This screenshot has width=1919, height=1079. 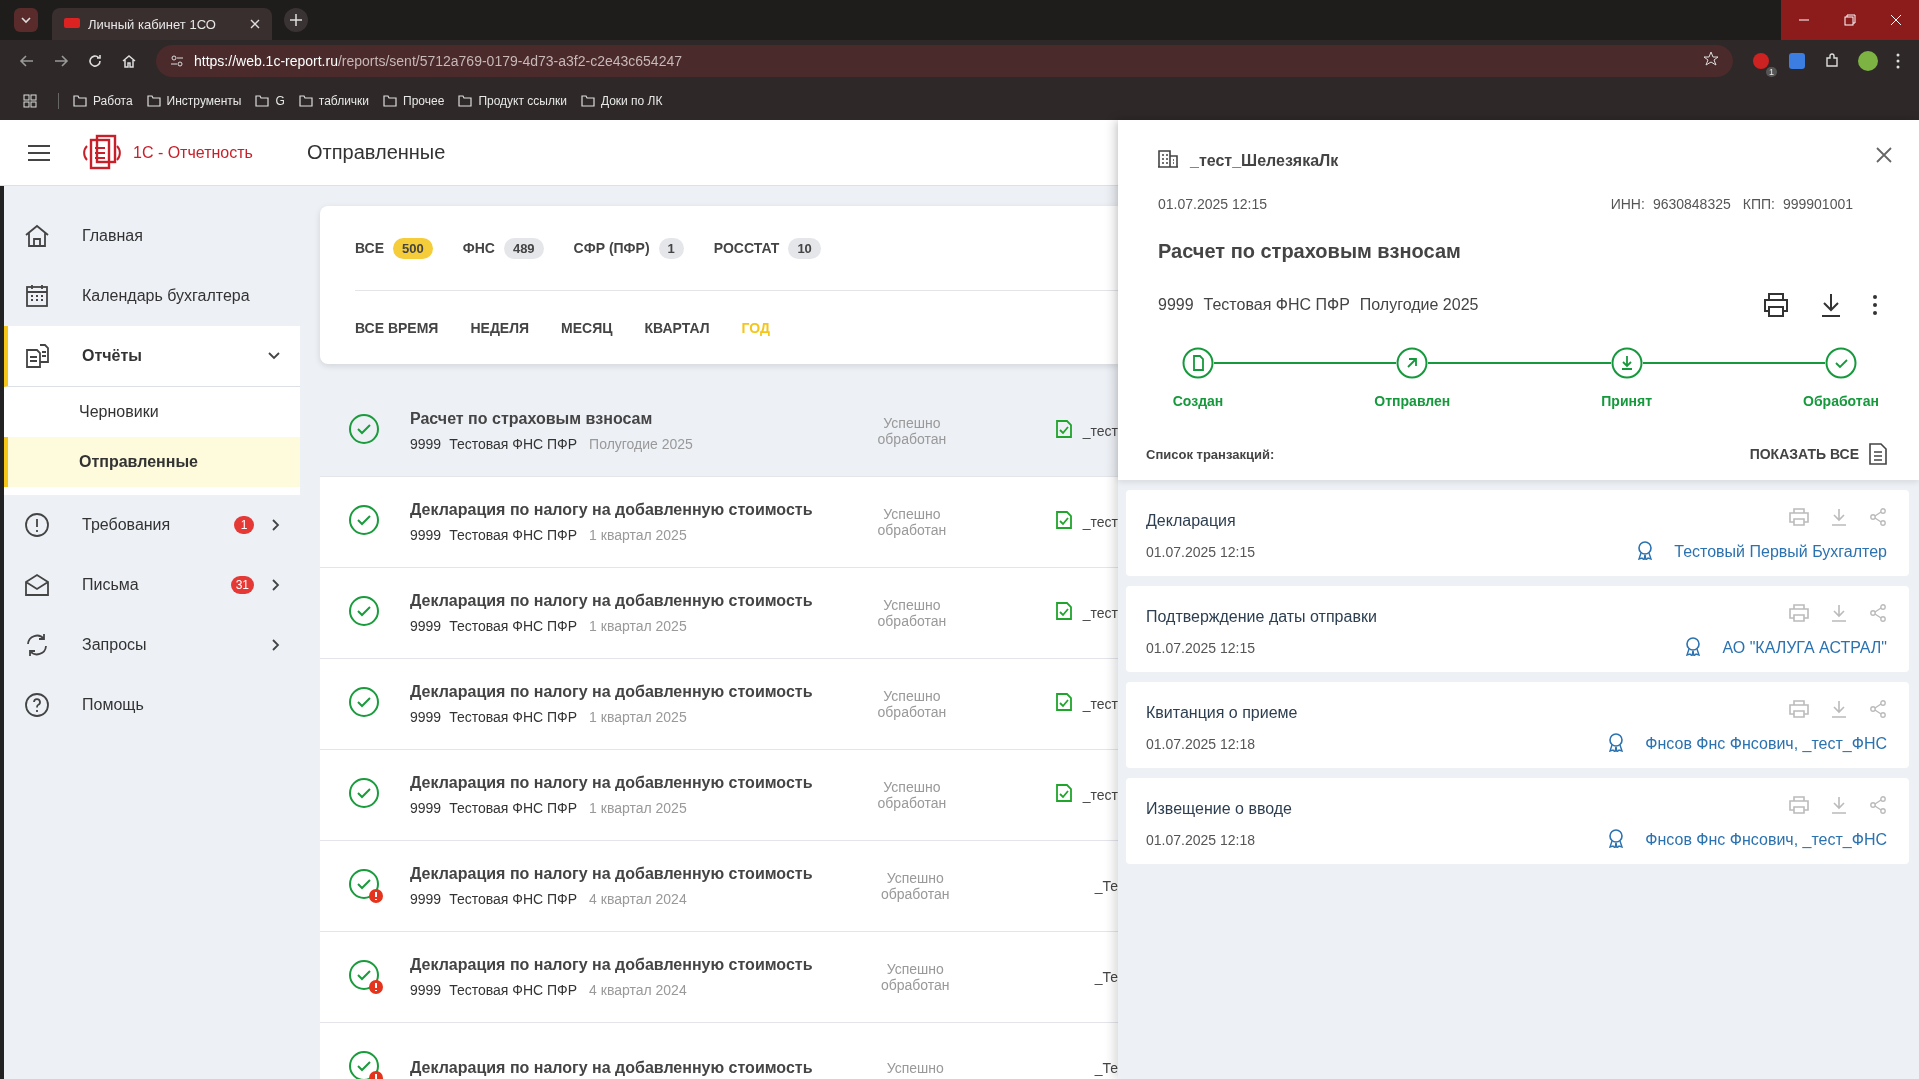 What do you see at coordinates (414, 101) in the screenshot?
I see `bookmark: Прочее` at bounding box center [414, 101].